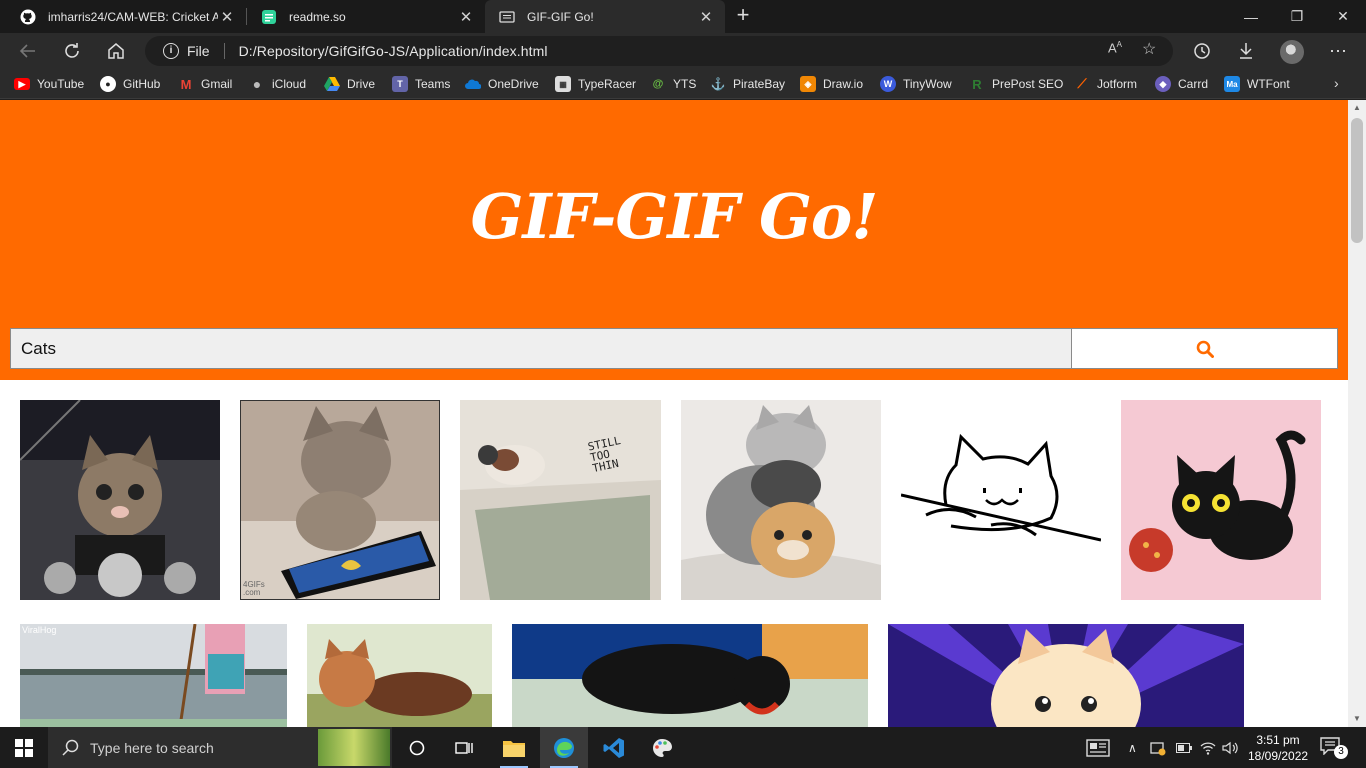 This screenshot has height=768, width=1366. I want to click on bookmark-prepostseo: R PrePost SEO, so click(1016, 84).